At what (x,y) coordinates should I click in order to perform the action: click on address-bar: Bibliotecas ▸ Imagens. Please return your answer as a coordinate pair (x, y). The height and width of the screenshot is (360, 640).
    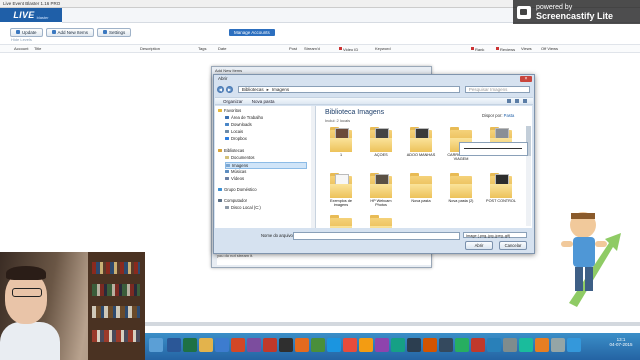
    Looking at the image, I should click on (348, 89).